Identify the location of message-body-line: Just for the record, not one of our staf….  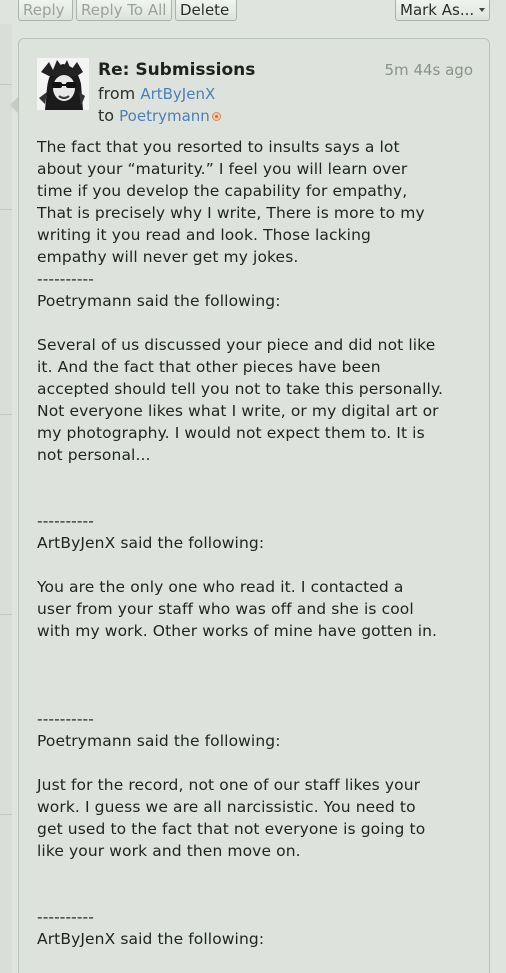
(229, 785).